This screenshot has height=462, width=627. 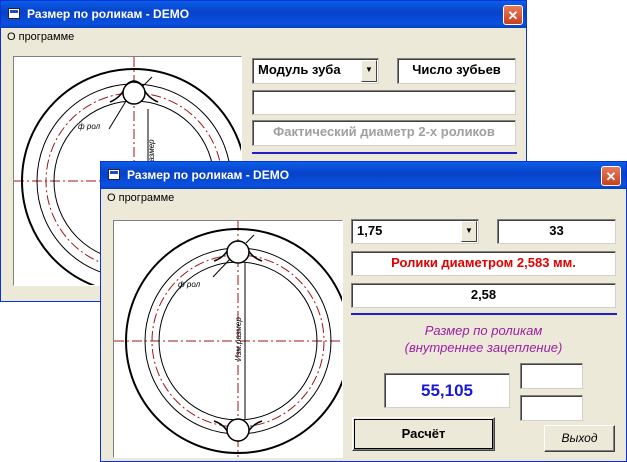 What do you see at coordinates (579, 438) in the screenshot?
I see `exit-button: Выход` at bounding box center [579, 438].